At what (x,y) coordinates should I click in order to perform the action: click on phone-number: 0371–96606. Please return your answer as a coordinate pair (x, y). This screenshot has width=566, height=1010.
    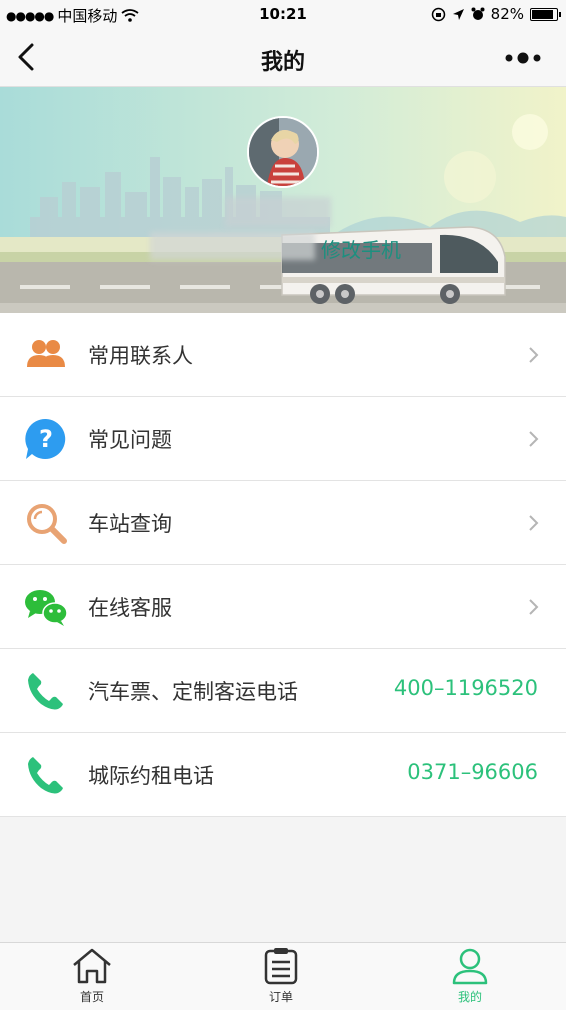
    Looking at the image, I should click on (472, 772).